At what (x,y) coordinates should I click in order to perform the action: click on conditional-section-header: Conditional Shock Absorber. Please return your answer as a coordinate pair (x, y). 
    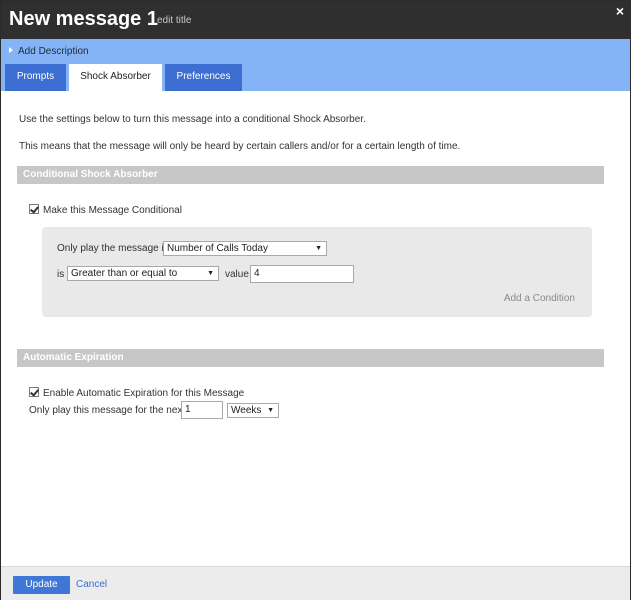
    Looking at the image, I should click on (310, 175).